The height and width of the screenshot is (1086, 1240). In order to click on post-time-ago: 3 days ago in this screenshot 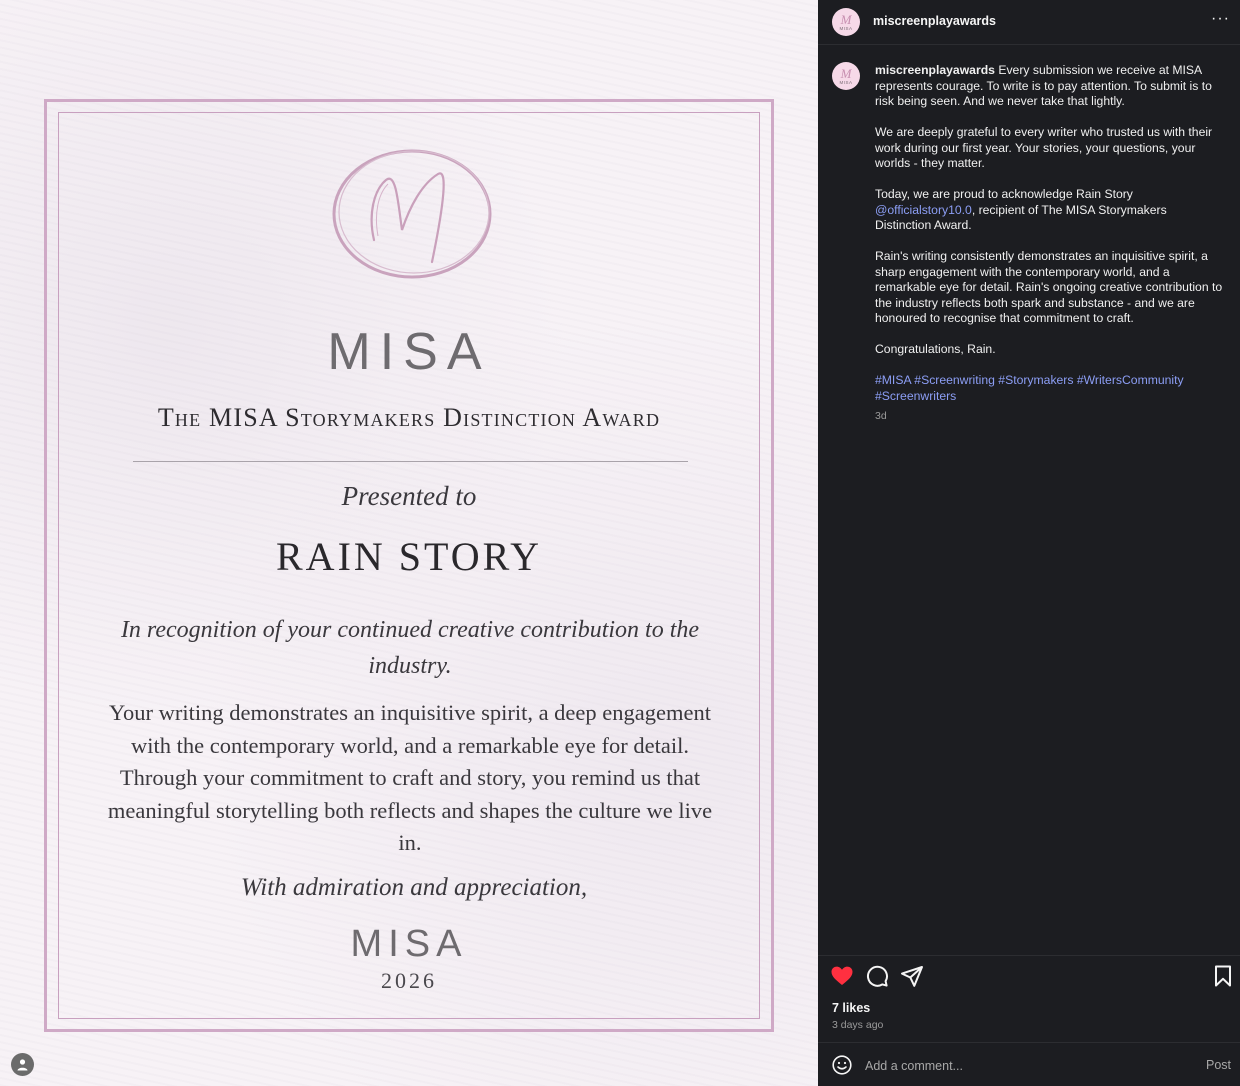, I will do `click(858, 1025)`.